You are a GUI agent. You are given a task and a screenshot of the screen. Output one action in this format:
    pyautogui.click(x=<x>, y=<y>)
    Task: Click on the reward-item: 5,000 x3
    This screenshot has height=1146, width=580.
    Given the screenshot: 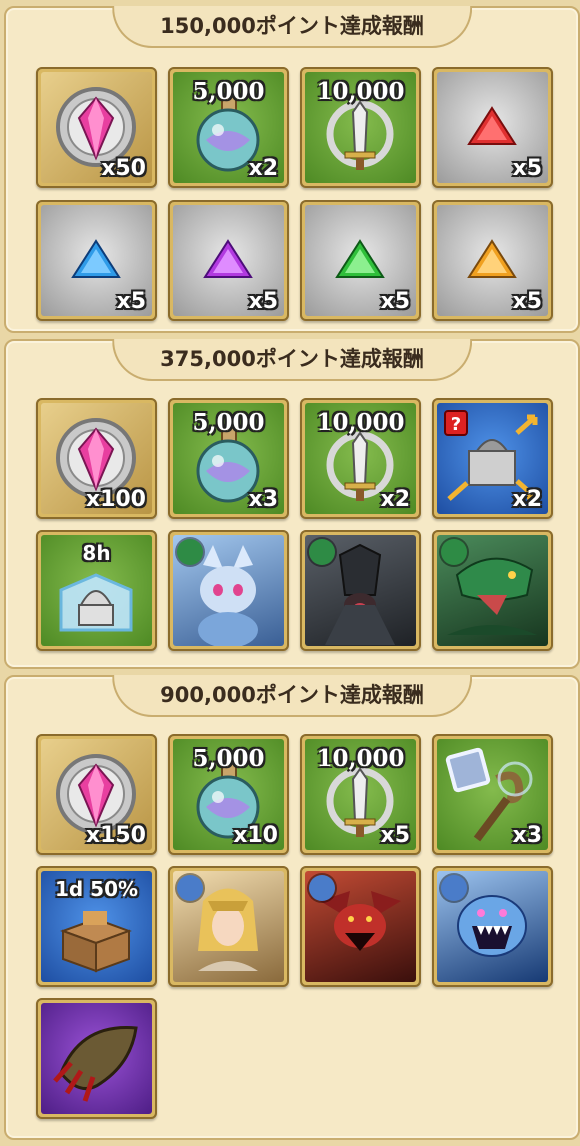 What is the action you would take?
    pyautogui.click(x=228, y=458)
    